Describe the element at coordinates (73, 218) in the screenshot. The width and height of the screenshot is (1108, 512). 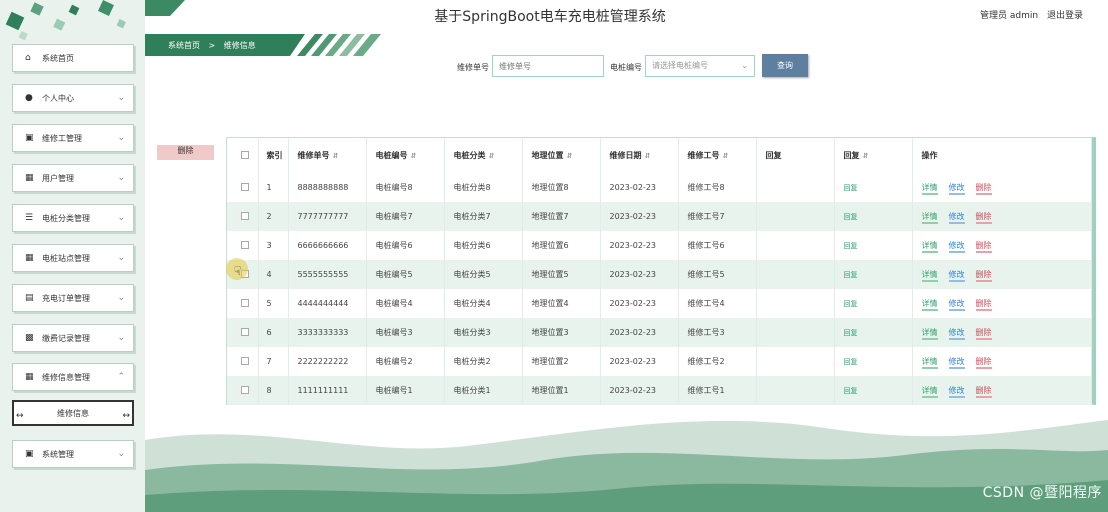
I see `sidebar-item-pile-category: ☰ 电桩分类管理 ⌄` at that location.